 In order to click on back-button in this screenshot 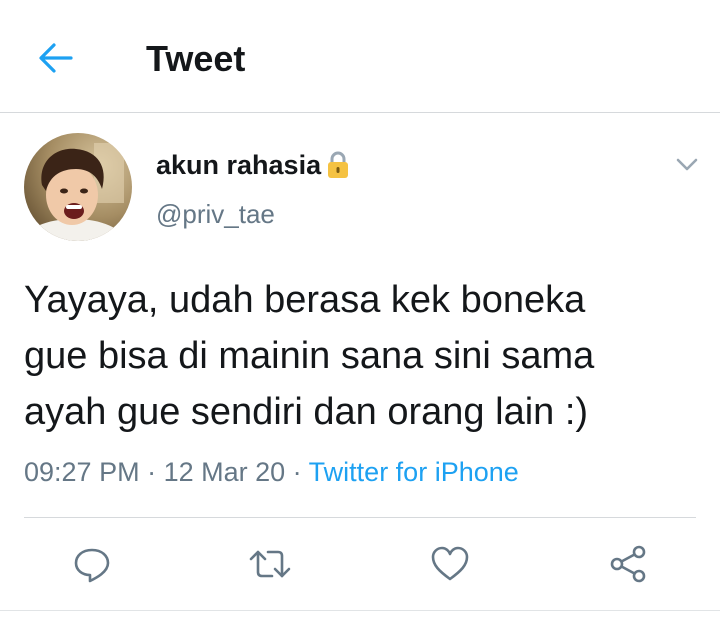, I will do `click(56, 58)`.